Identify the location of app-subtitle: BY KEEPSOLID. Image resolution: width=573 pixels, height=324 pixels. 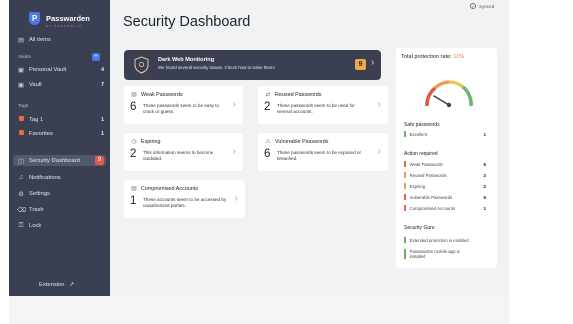
(64, 26).